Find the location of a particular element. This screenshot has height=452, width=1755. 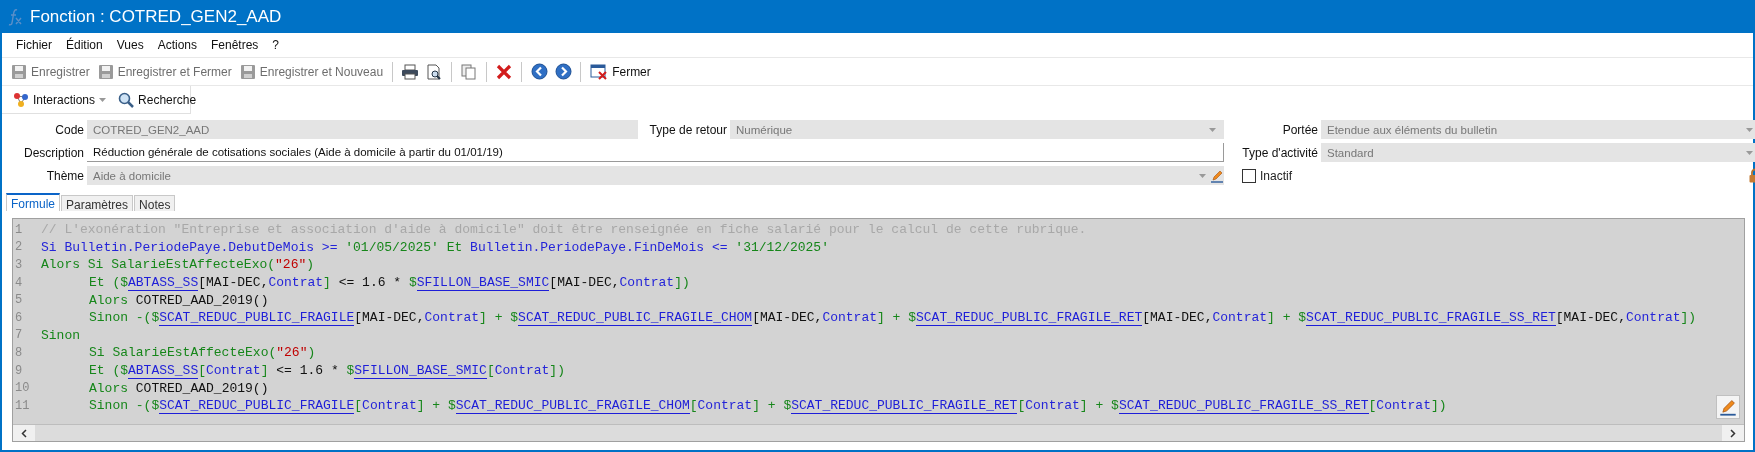

field-label: Description is located at coordinates (53, 152).